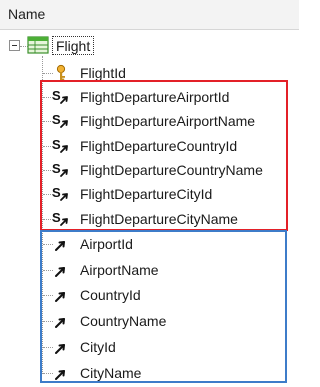 This screenshot has height=387, width=320. I want to click on tree-item-subtype-attribute: S FlightDepartureCityName, so click(167, 219).